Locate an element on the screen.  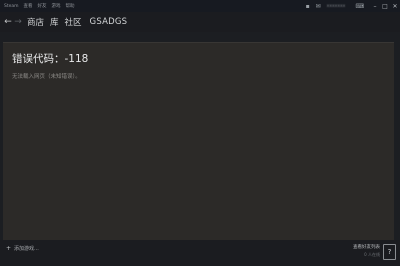
navigation-bar: ← → 商店 库 社区 GSADGS is located at coordinates (200, 22).